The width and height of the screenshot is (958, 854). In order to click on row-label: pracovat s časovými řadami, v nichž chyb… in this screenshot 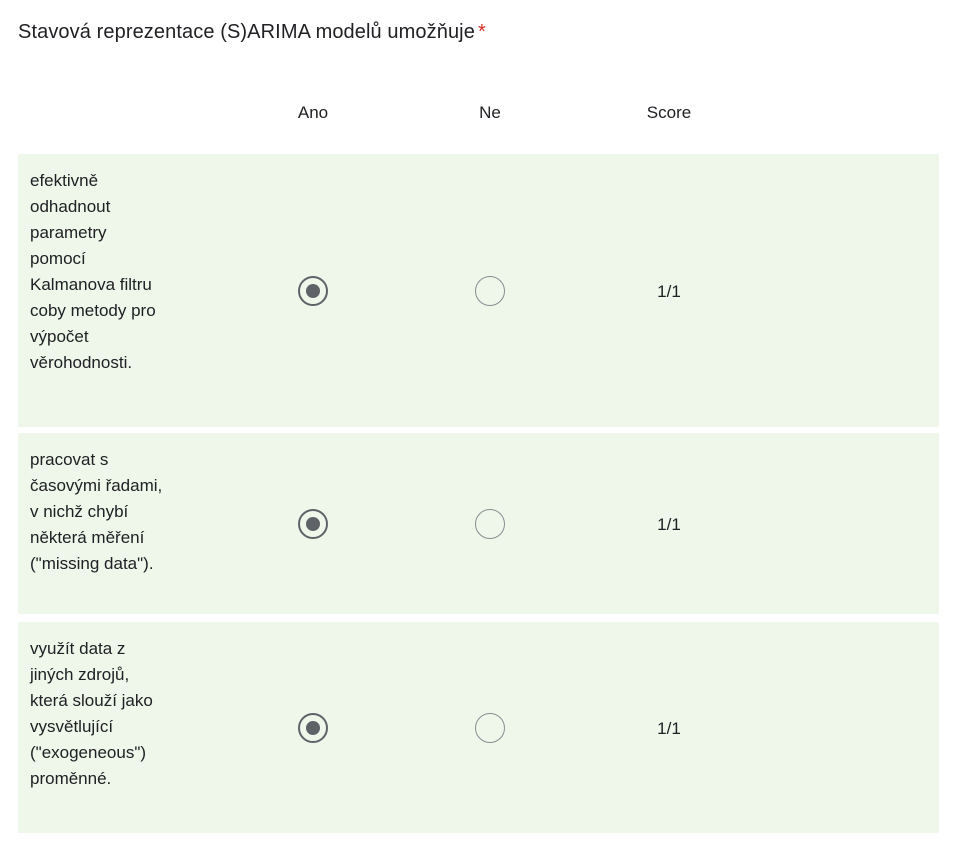, I will do `click(96, 511)`.